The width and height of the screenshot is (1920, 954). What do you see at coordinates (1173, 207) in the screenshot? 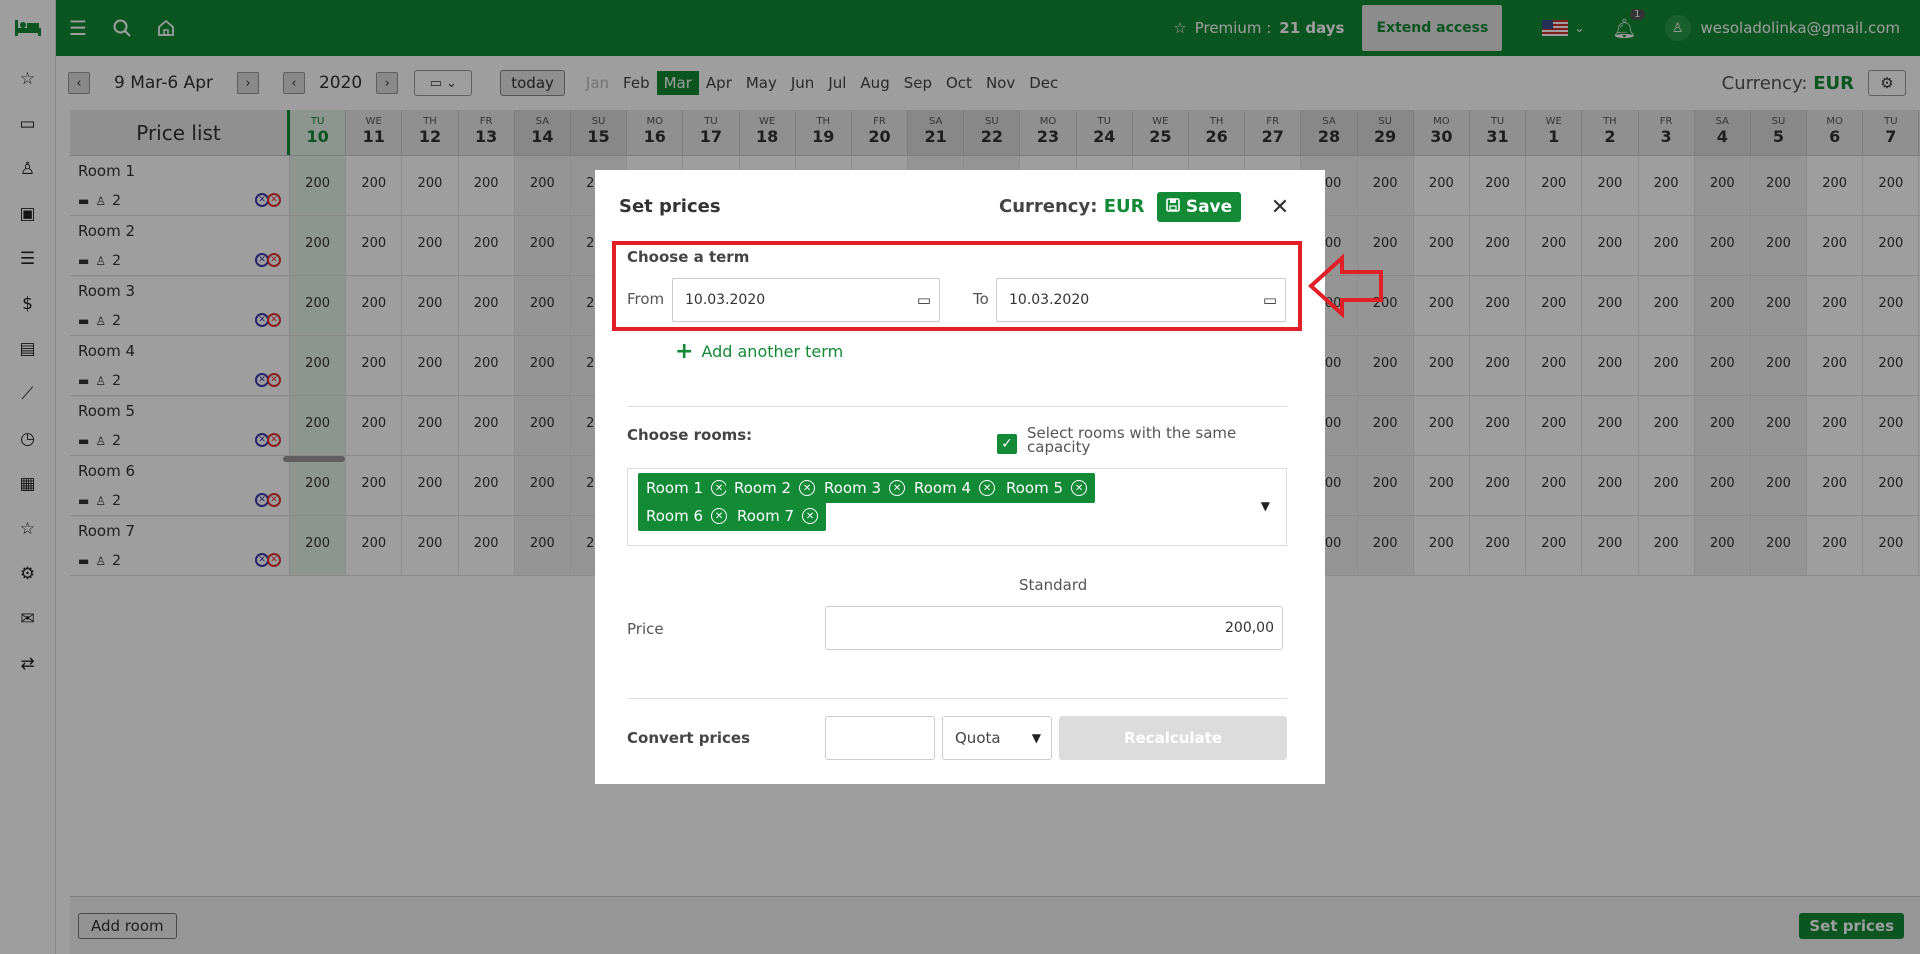
I see `floppy-disk-icon` at bounding box center [1173, 207].